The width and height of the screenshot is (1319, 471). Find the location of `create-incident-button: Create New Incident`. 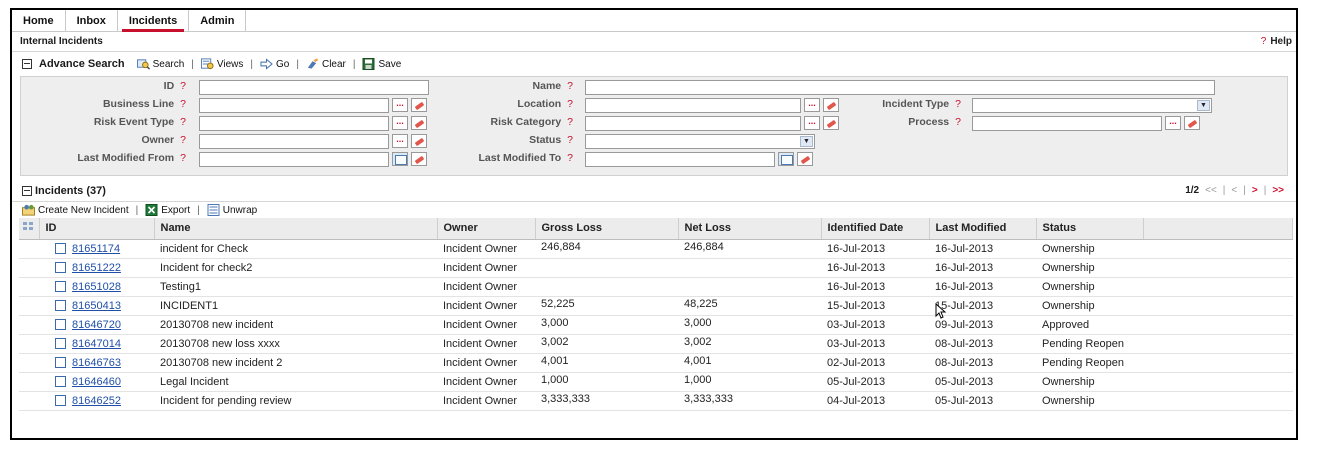

create-incident-button: Create New Incident is located at coordinates (75, 210).